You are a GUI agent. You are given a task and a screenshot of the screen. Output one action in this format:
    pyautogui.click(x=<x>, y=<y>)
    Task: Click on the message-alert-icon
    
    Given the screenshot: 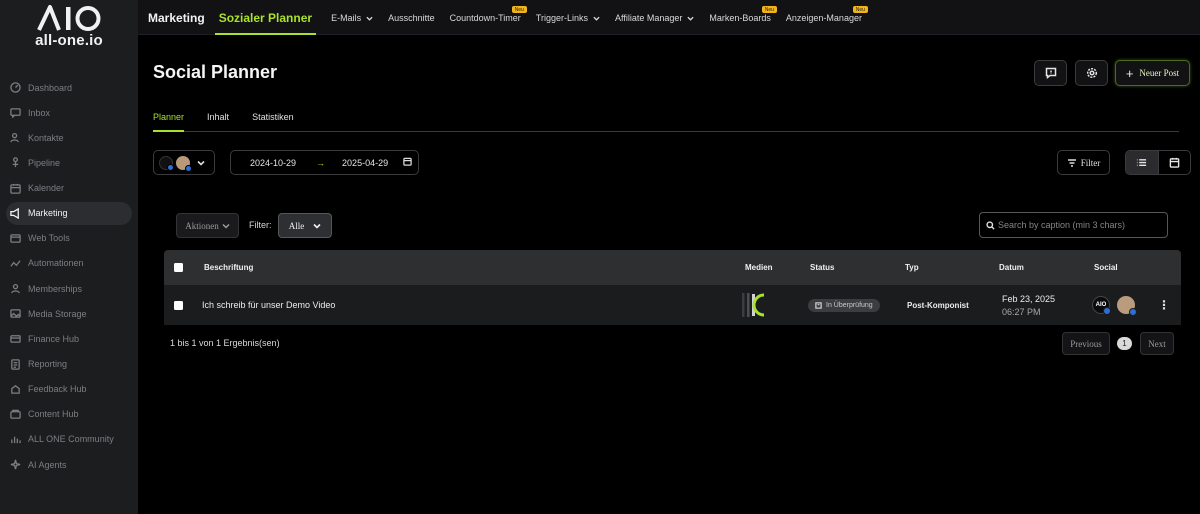 What is the action you would take?
    pyautogui.click(x=1050, y=73)
    